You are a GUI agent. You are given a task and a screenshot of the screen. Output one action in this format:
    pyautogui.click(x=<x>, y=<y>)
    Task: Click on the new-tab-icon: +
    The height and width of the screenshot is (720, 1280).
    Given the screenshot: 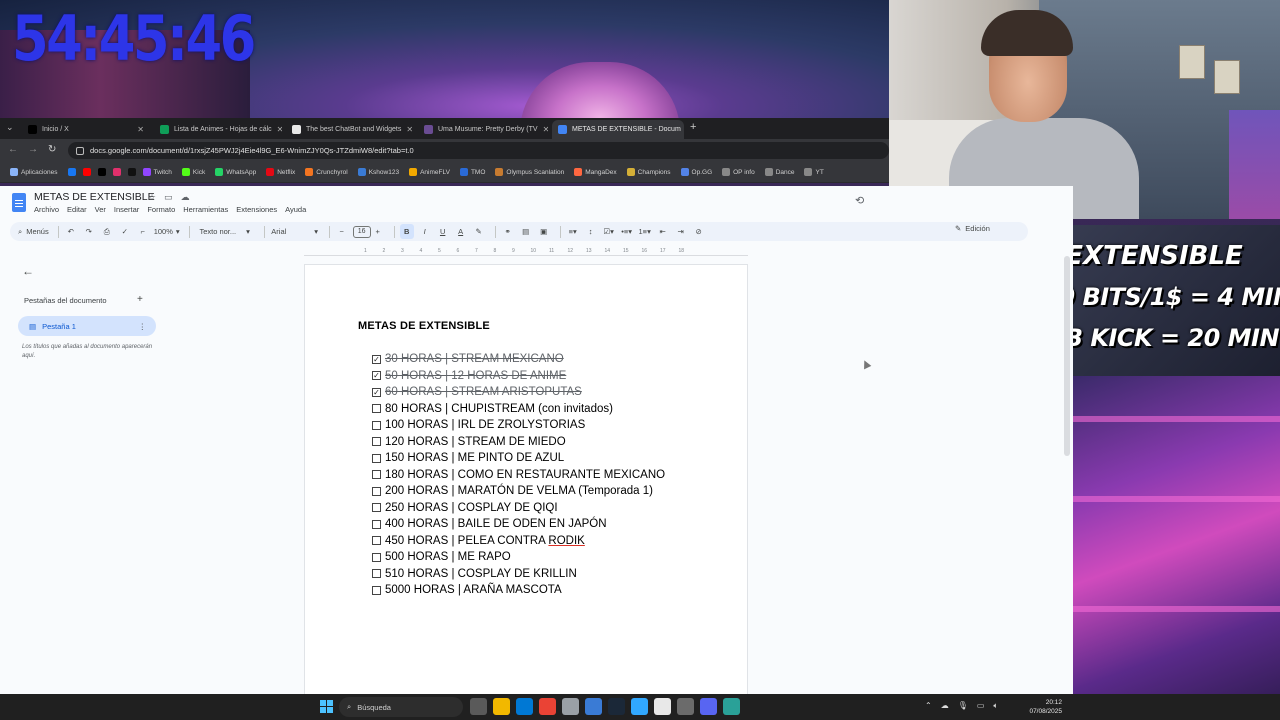 What is the action you would take?
    pyautogui.click(x=693, y=127)
    